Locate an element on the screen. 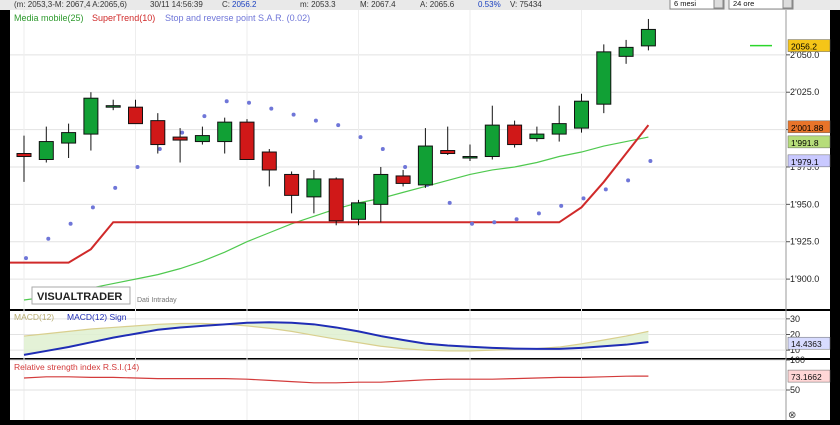  header-ohlc: (m: 2053,3-M: 2067,4 A:2065,6) is located at coordinates (70, 4).